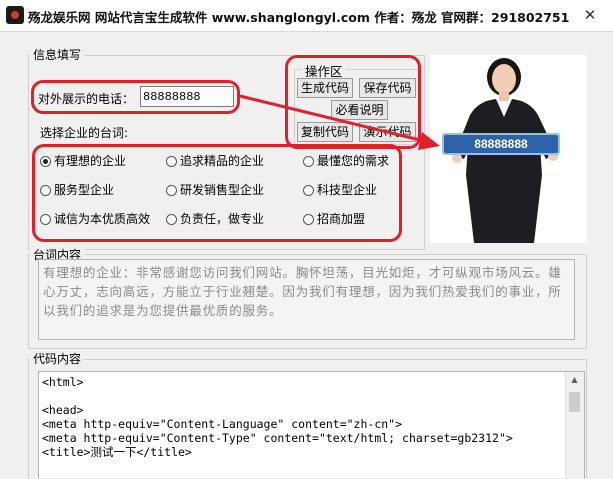  Describe the element at coordinates (574, 402) in the screenshot. I see `scroll-thumb` at that location.